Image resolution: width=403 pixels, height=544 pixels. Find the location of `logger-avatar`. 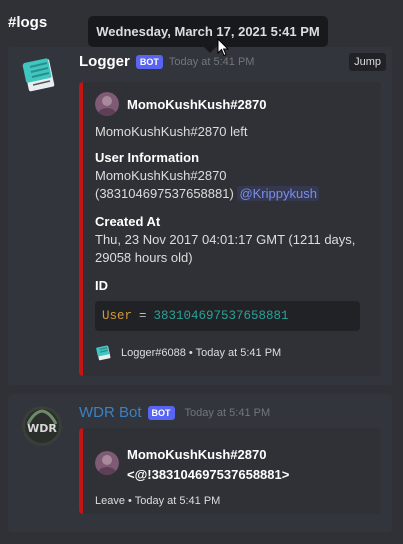

logger-avatar is located at coordinates (40, 75).